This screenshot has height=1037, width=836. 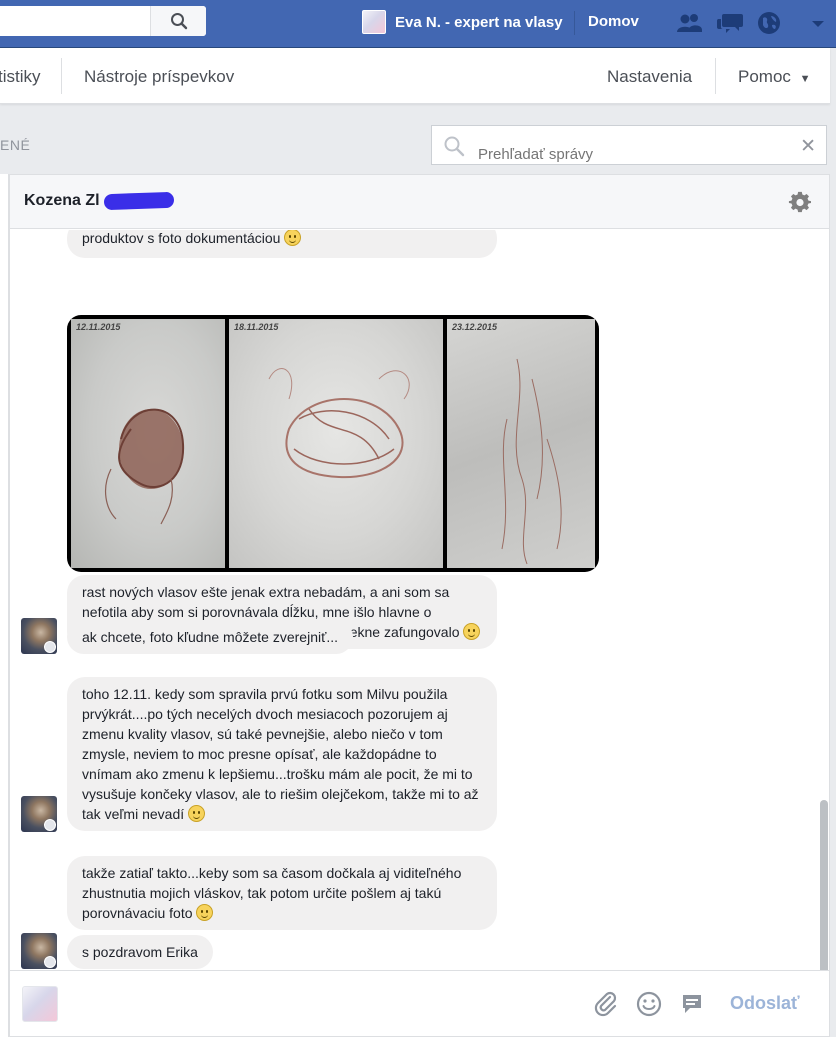 I want to click on message-bubble: produktov s foto dokumentáciou, so click(x=282, y=244).